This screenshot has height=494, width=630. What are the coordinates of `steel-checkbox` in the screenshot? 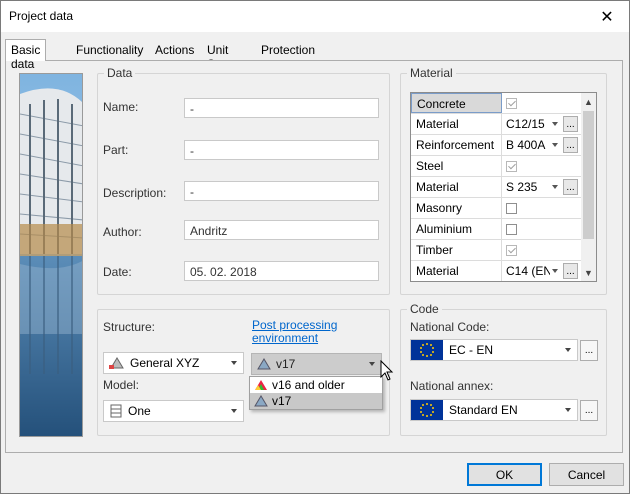 It's located at (511, 166).